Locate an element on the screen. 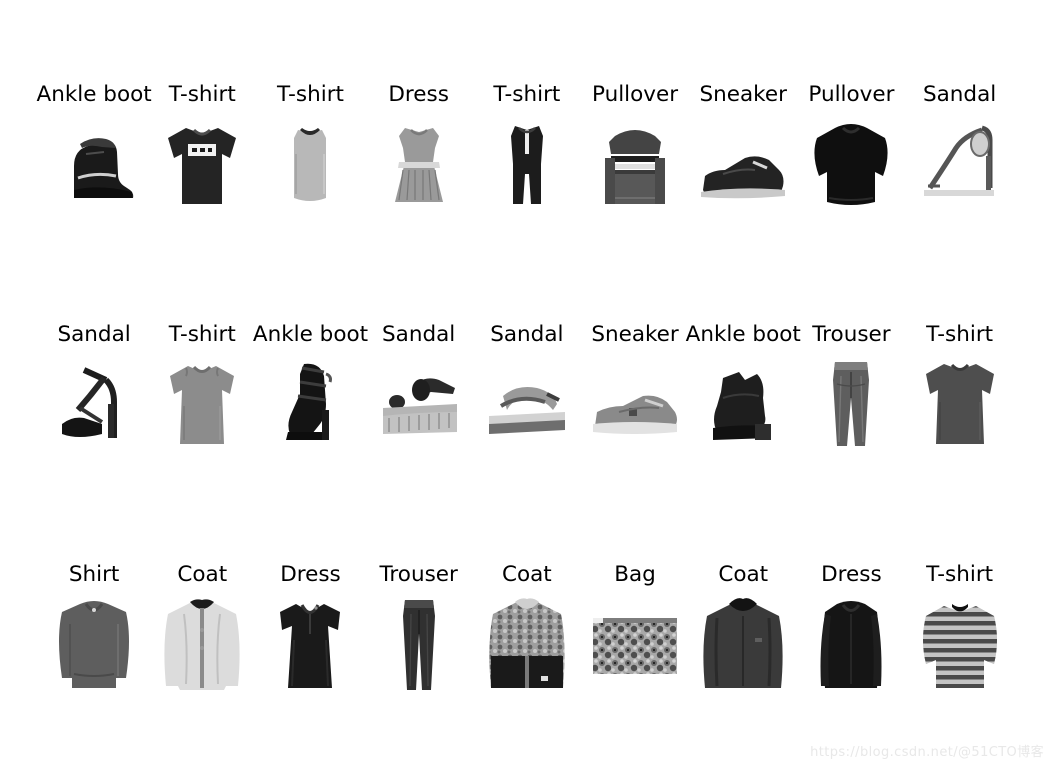  dress-black-long-sleeve-icon is located at coordinates (851, 644).